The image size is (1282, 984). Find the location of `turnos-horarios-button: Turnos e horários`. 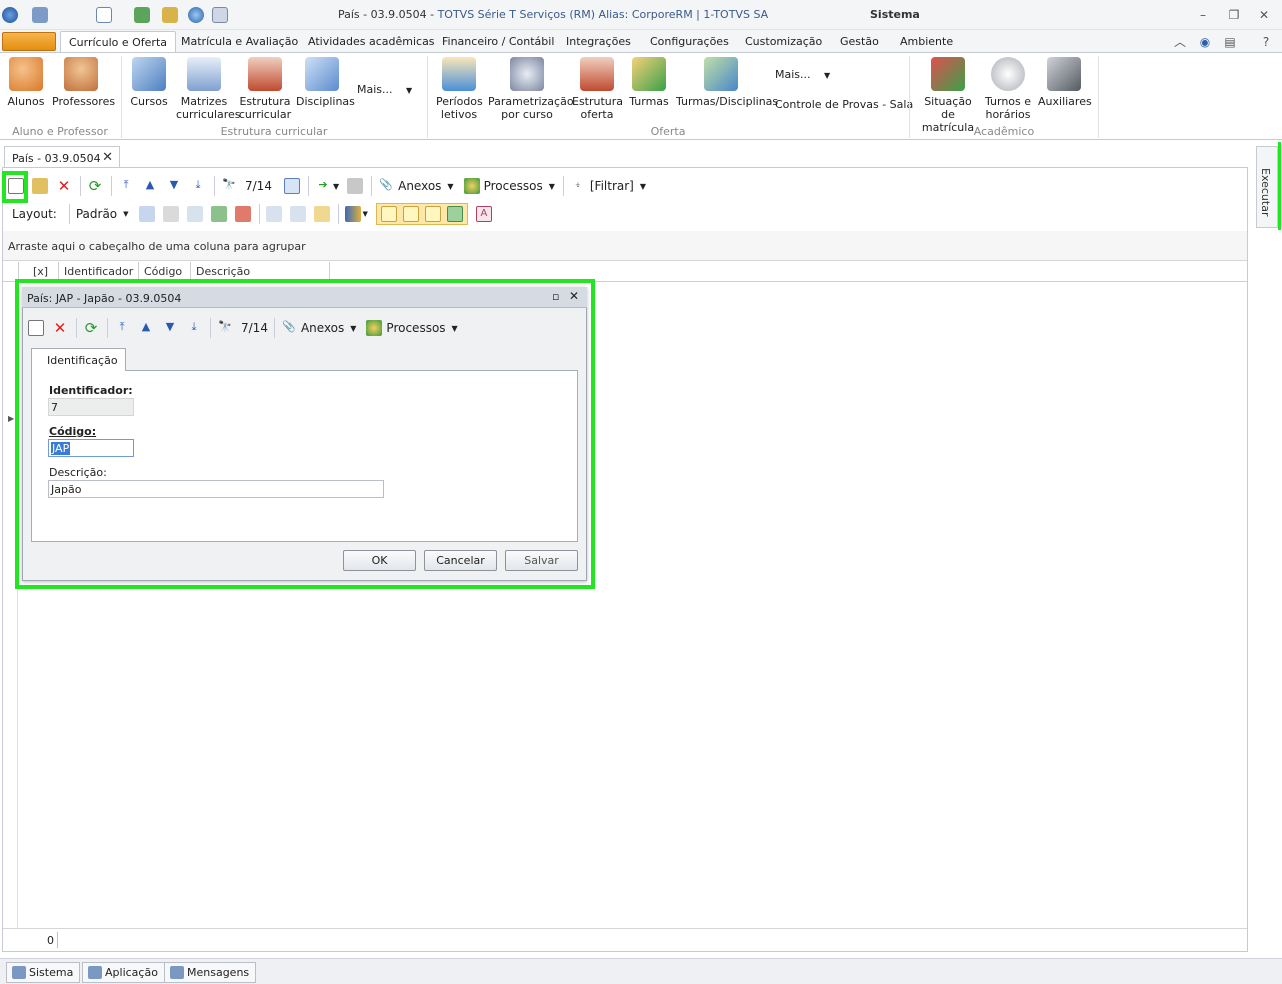

turnos-horarios-button: Turnos e horários is located at coordinates (1008, 89).